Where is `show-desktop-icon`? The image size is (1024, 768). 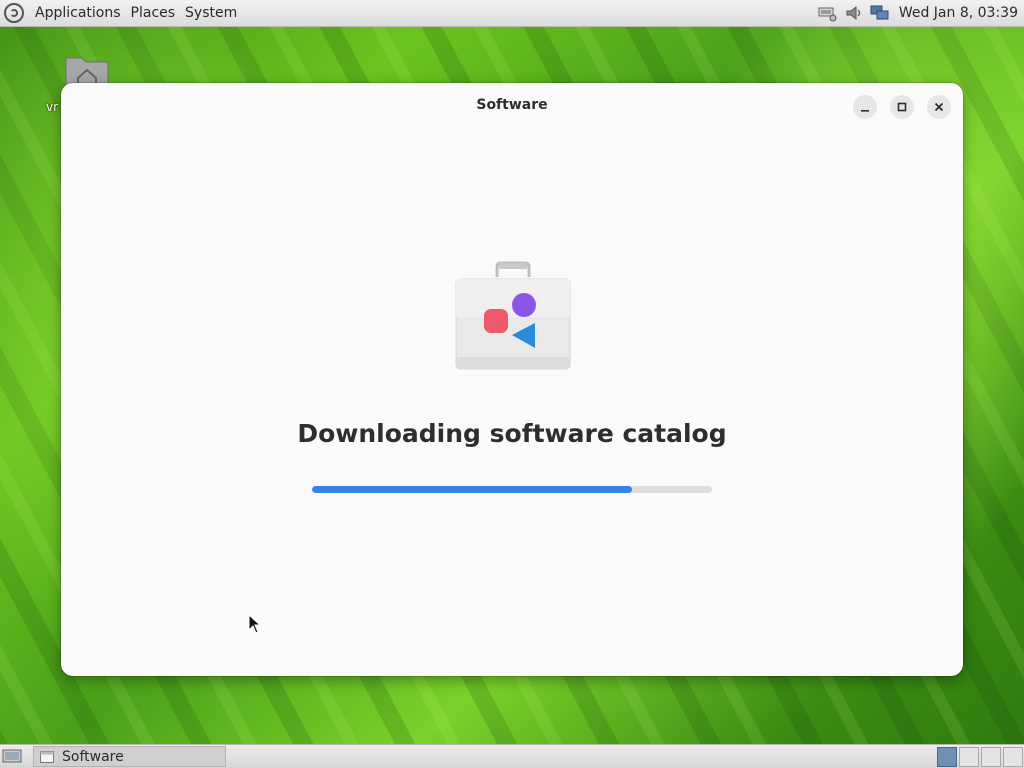
show-desktop-icon is located at coordinates (12, 756).